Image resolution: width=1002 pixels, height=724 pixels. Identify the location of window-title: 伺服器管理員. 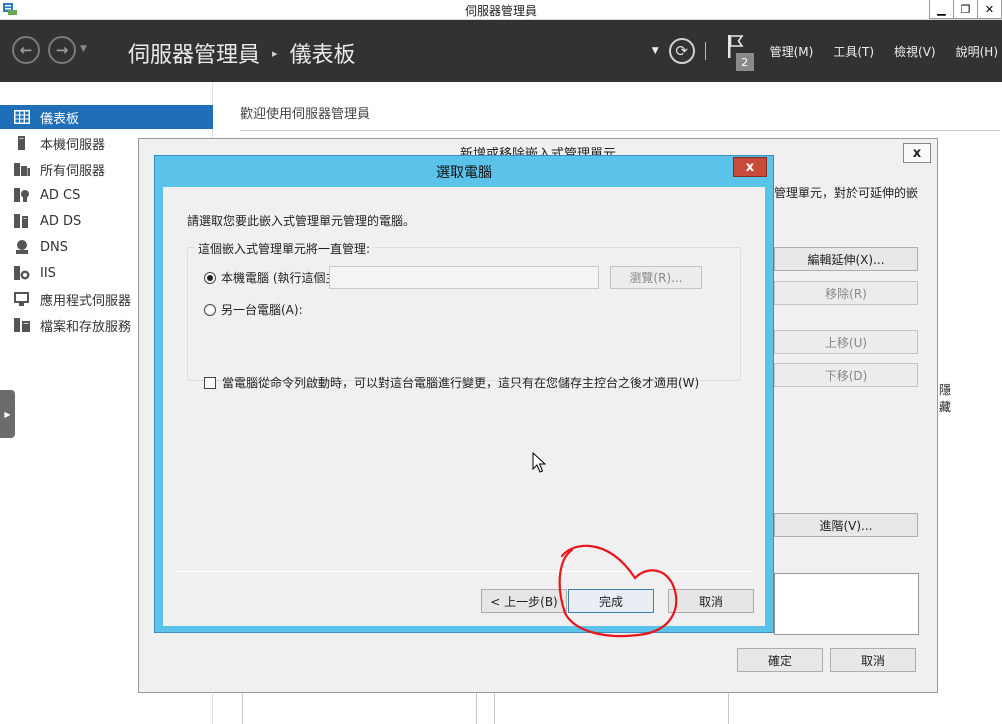
(500, 11).